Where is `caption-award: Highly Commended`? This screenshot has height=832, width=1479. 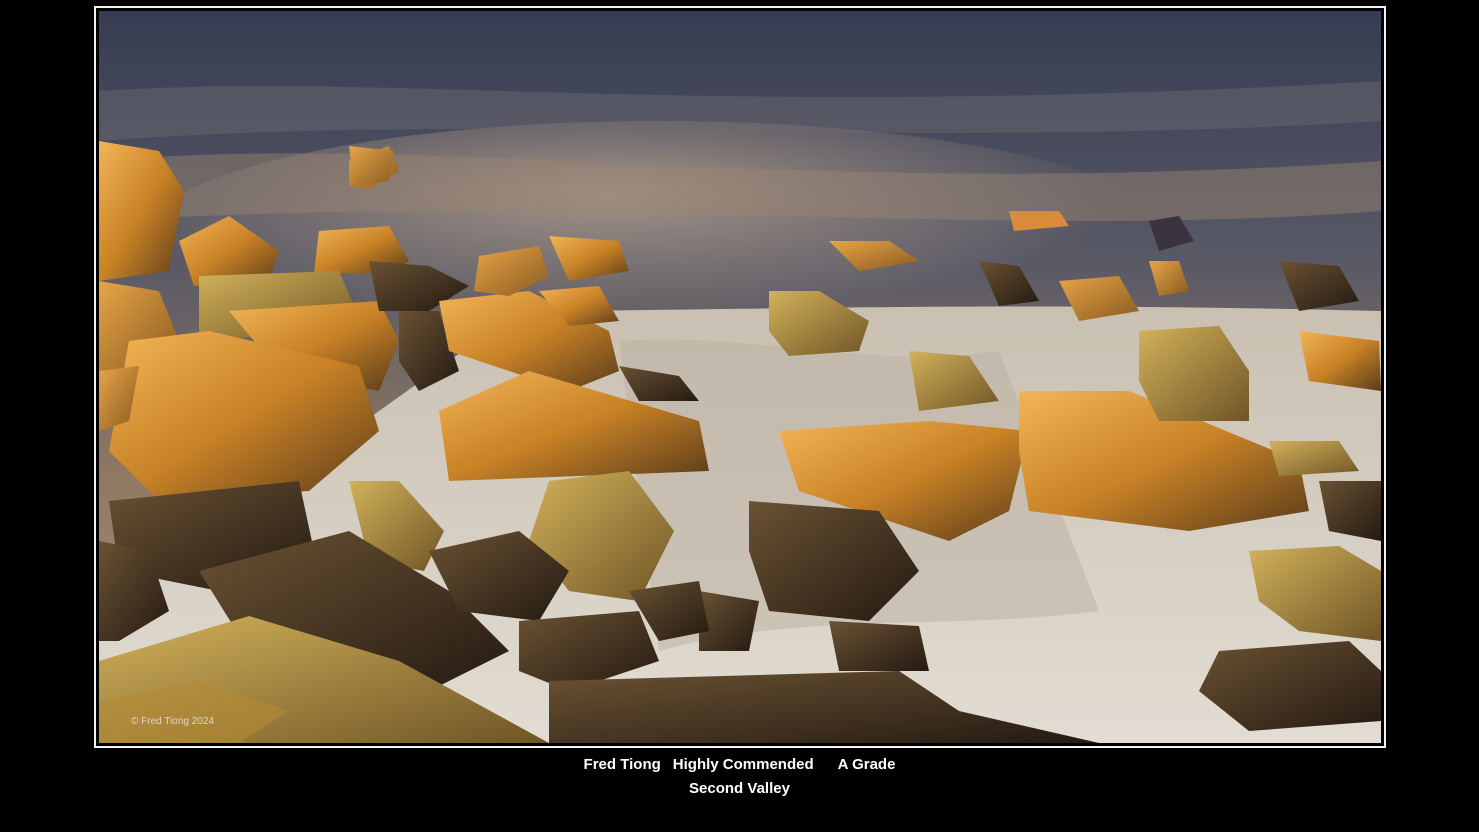 caption-award: Highly Commended is located at coordinates (743, 764).